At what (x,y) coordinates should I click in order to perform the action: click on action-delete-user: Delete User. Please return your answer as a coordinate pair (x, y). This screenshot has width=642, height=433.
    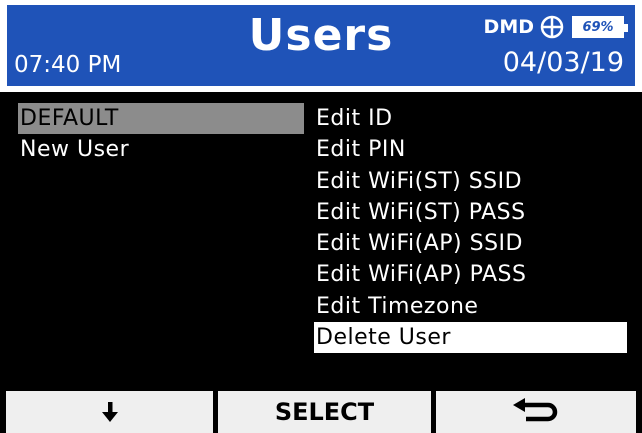
    Looking at the image, I should click on (470, 338).